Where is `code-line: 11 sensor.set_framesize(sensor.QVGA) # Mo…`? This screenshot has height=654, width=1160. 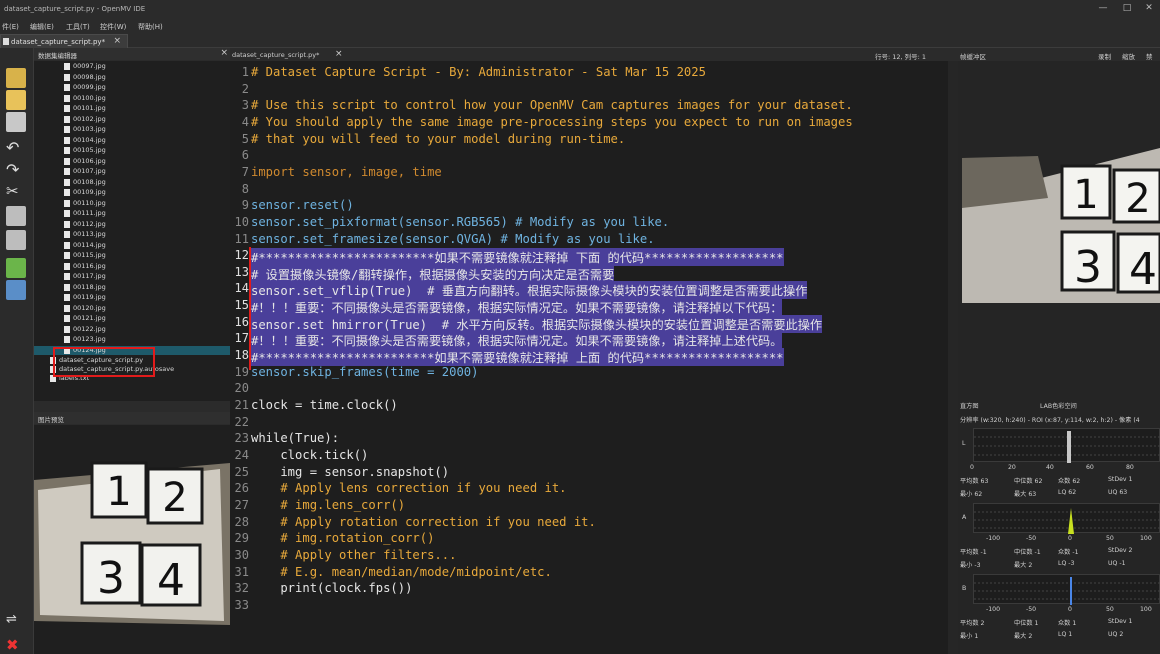 code-line: 11 sensor.set_framesize(sensor.QVGA) # Mo… is located at coordinates (589, 240).